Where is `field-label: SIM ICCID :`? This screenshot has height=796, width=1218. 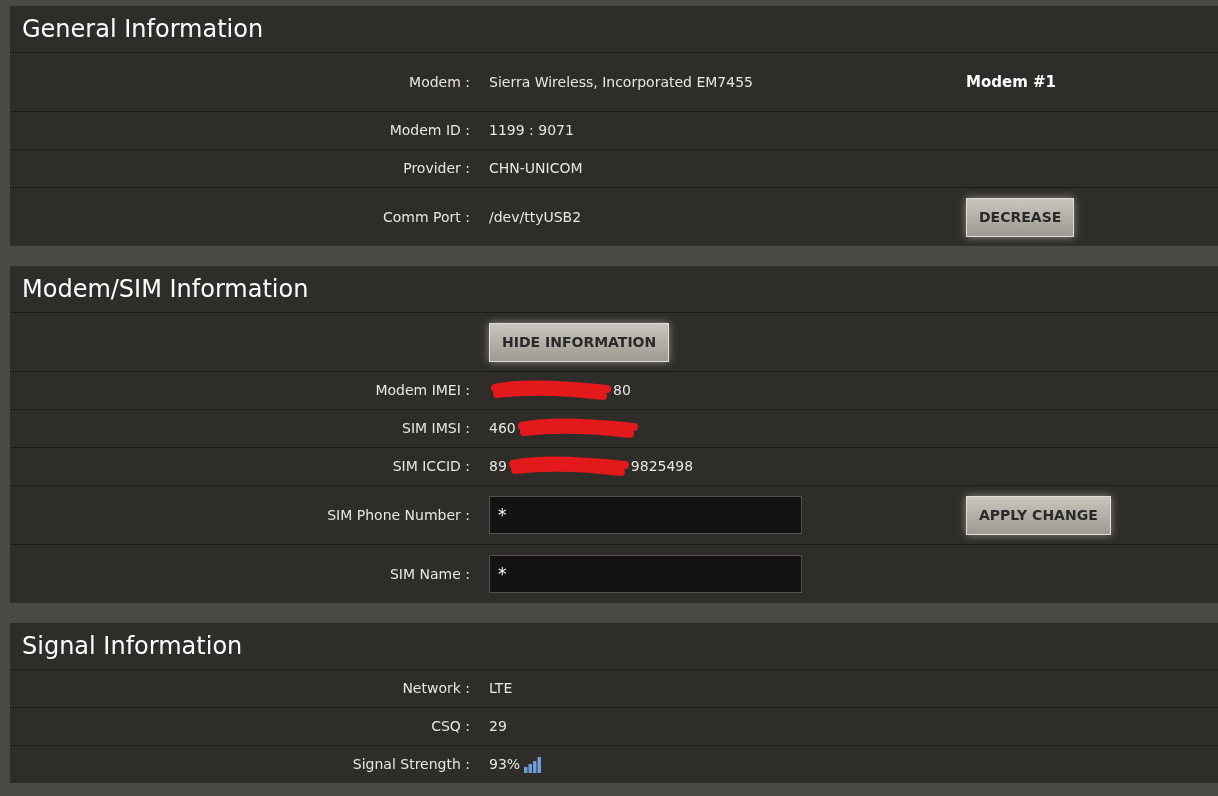
field-label: SIM ICCID : is located at coordinates (431, 466).